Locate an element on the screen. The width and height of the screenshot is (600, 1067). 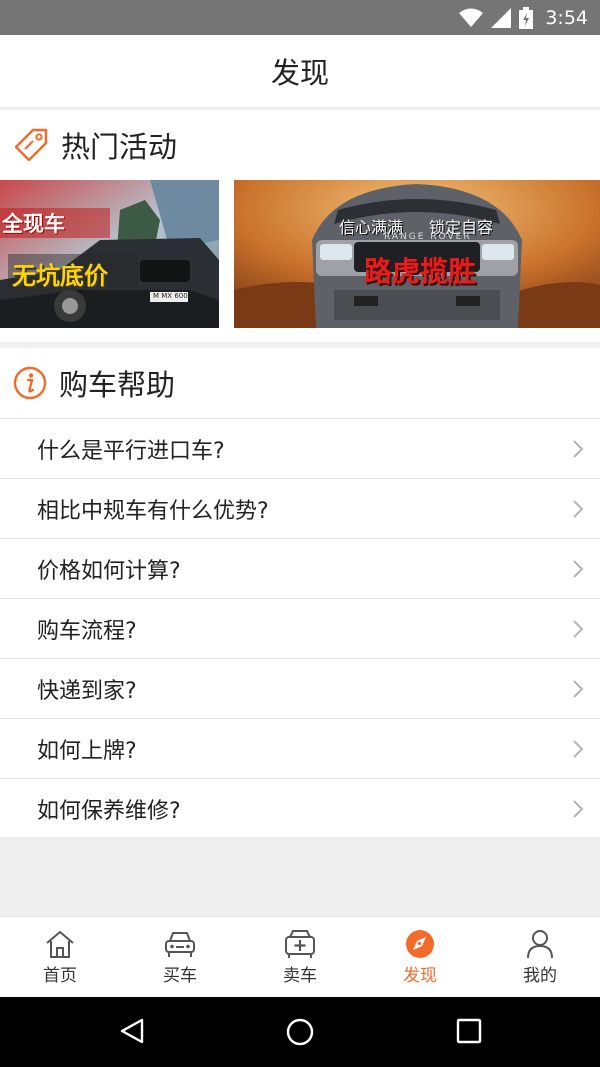
recent-apps-icon is located at coordinates (469, 1031).